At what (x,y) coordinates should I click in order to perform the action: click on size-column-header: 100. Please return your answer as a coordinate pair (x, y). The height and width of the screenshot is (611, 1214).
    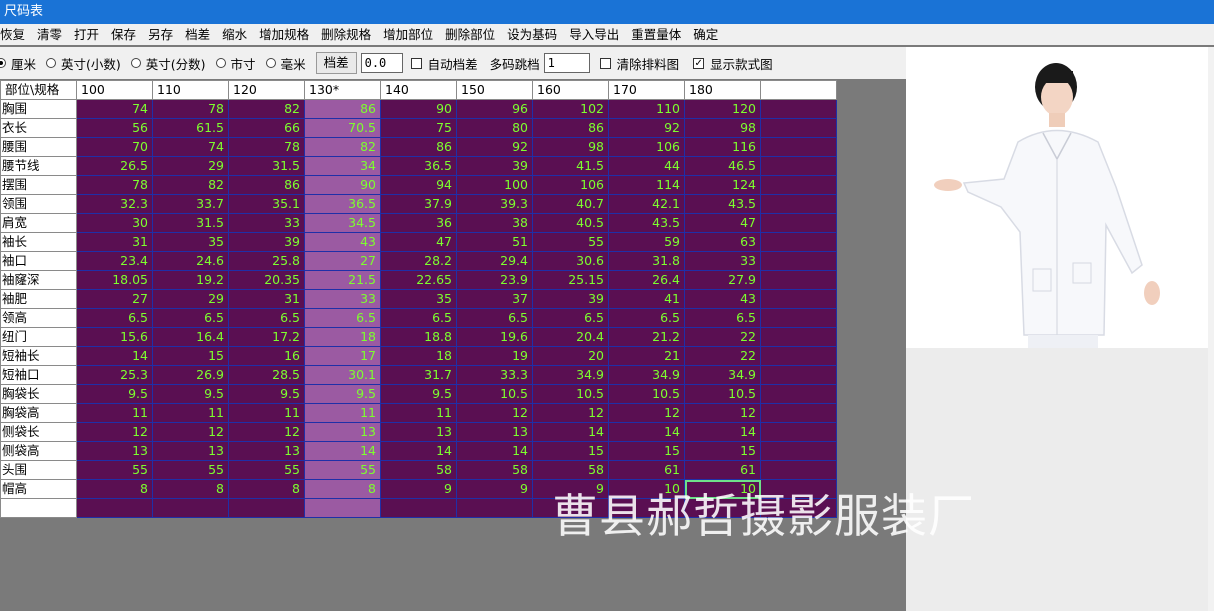
    Looking at the image, I should click on (114, 90).